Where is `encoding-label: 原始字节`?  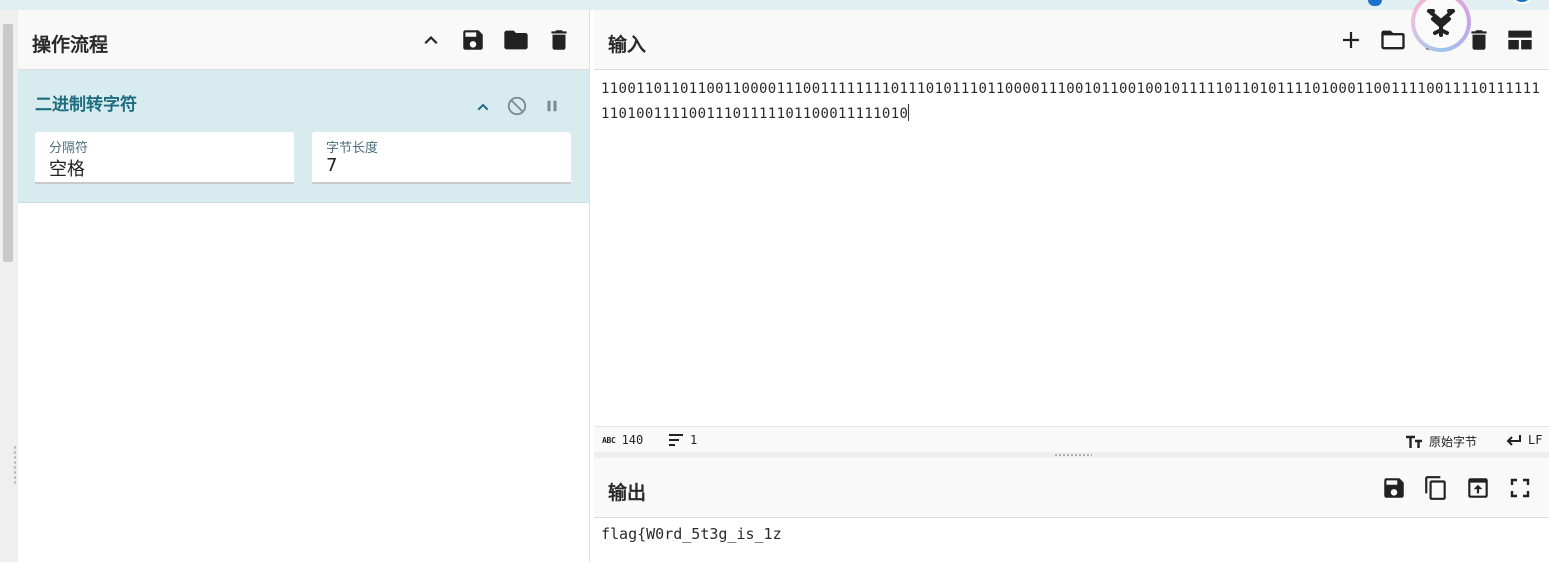
encoding-label: 原始字节 is located at coordinates (1453, 442).